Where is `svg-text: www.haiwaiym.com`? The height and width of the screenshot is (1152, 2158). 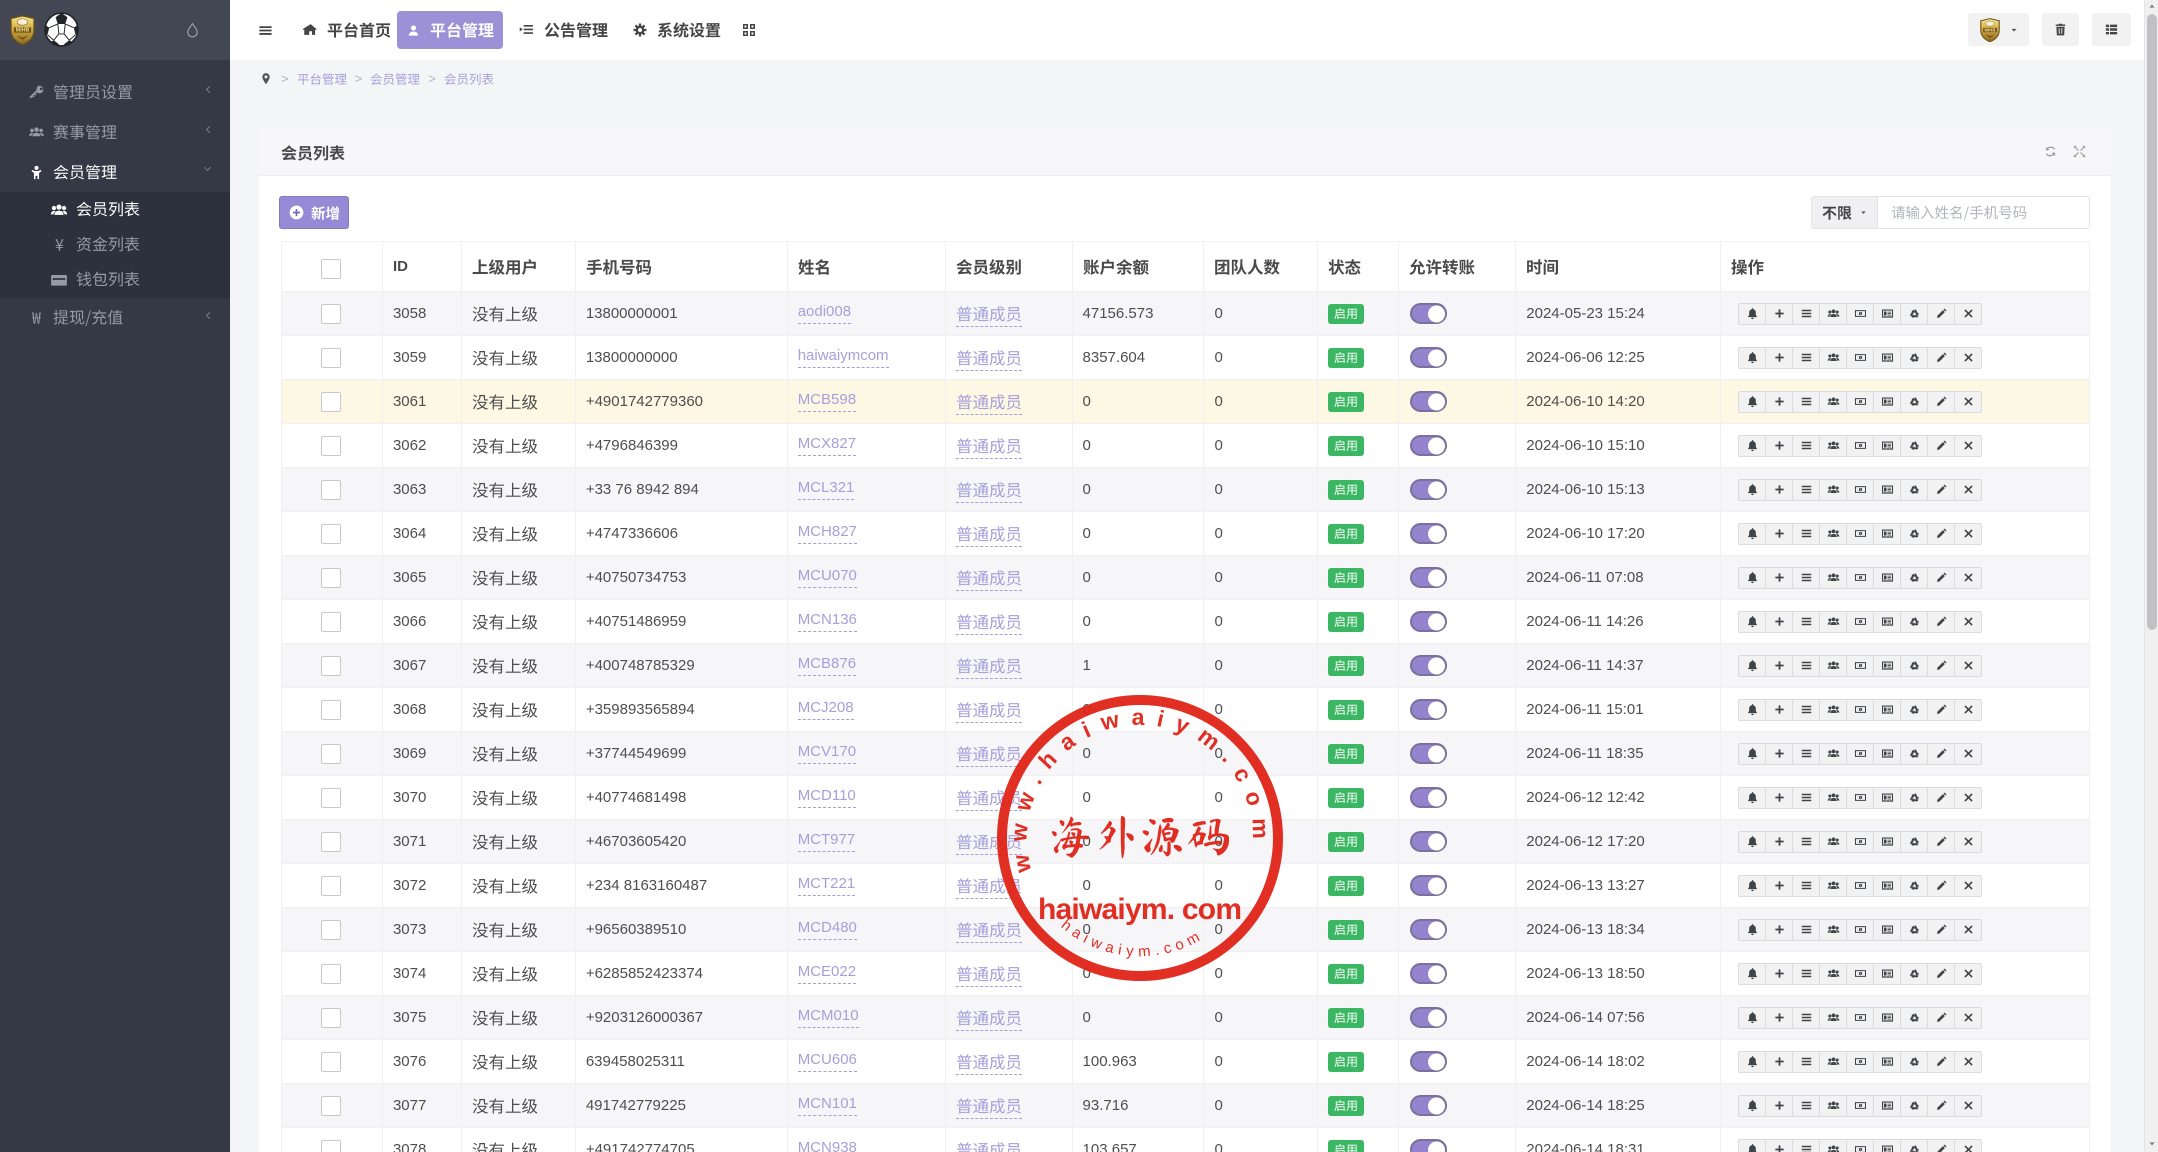
svg-text: www.haiwaiym.com is located at coordinates (1139, 790).